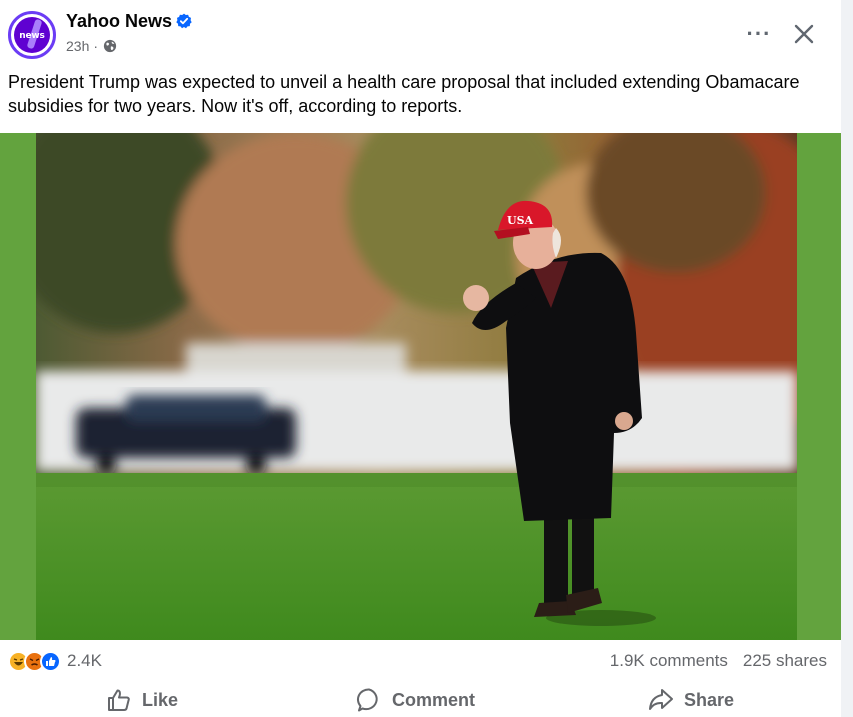 This screenshot has width=853, height=717. I want to click on like-button: Like, so click(142, 700).